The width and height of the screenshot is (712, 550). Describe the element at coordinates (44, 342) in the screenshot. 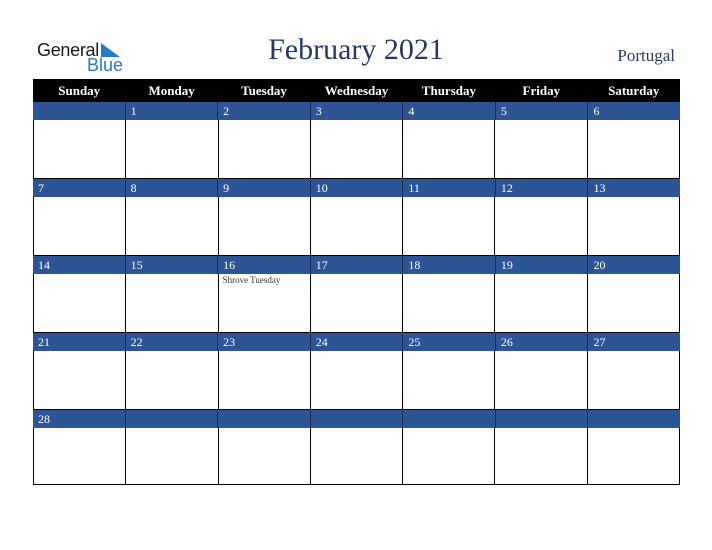

I see `day-number: 21` at that location.